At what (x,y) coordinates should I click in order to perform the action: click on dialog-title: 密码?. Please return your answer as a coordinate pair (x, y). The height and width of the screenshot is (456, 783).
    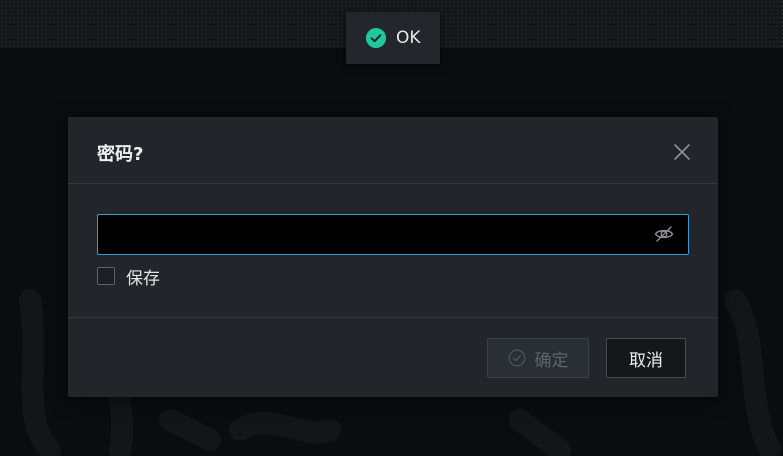
    Looking at the image, I should click on (120, 154).